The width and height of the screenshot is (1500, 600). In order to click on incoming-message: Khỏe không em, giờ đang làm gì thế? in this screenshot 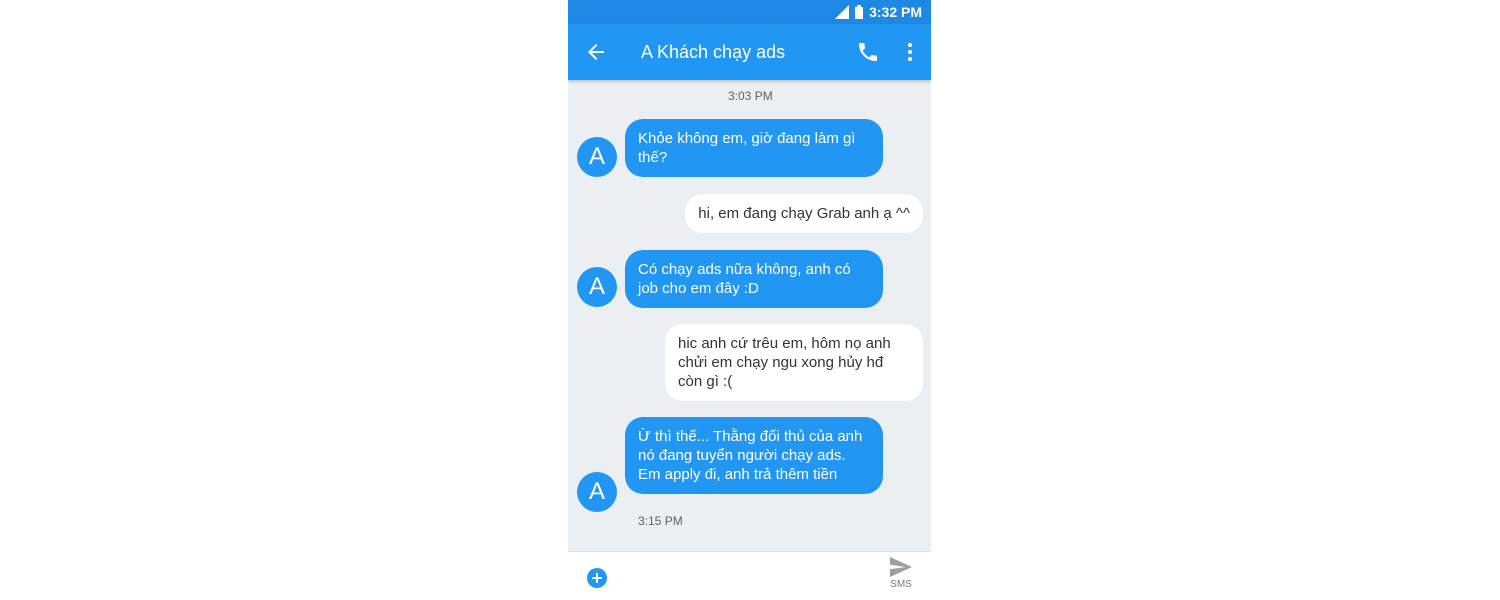, I will do `click(754, 148)`.